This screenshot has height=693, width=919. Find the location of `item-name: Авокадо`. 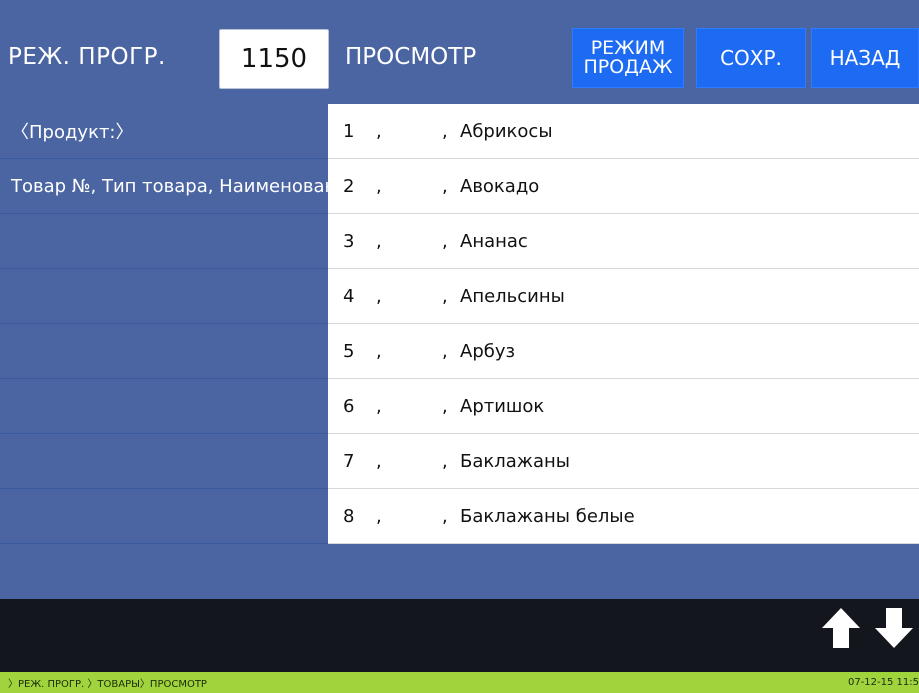

item-name: Авокадо is located at coordinates (500, 186).